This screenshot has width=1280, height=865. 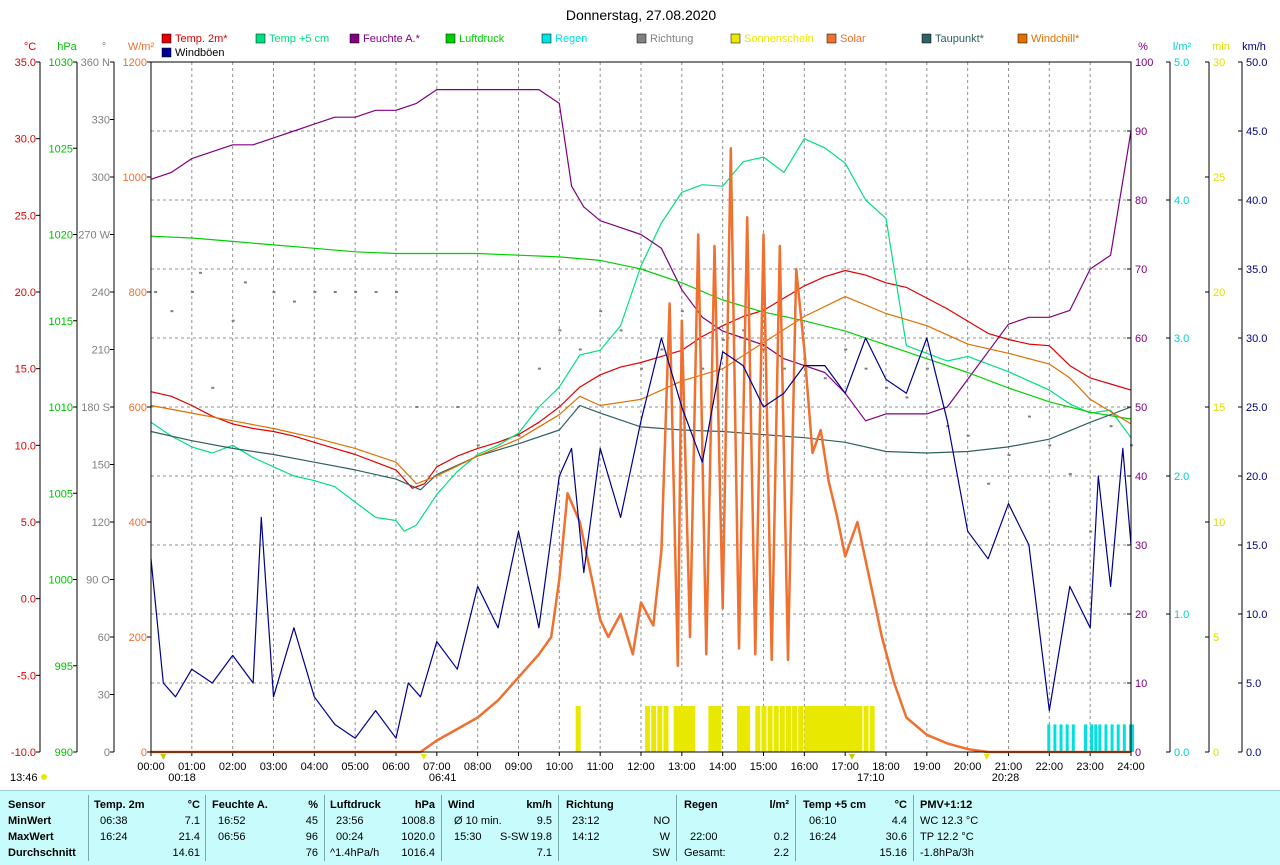 I want to click on x-tick-label: 10:00, so click(x=560, y=767).